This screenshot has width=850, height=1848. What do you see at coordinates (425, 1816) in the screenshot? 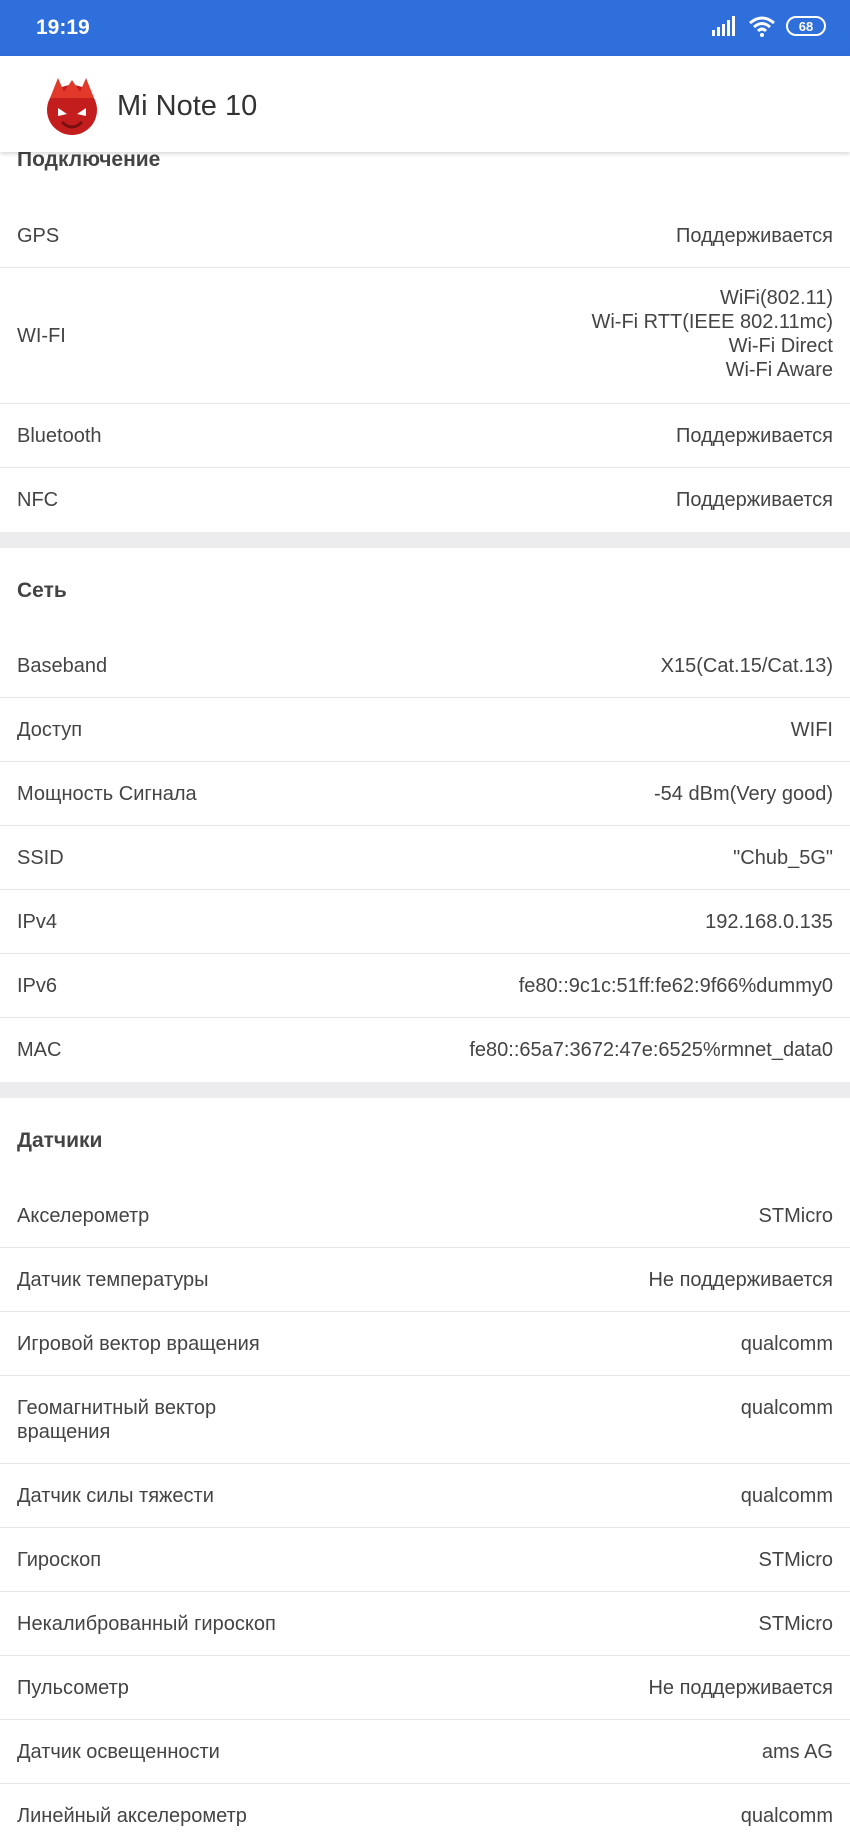
I see `info-row: Линейный акселерометр qualcomm` at bounding box center [425, 1816].